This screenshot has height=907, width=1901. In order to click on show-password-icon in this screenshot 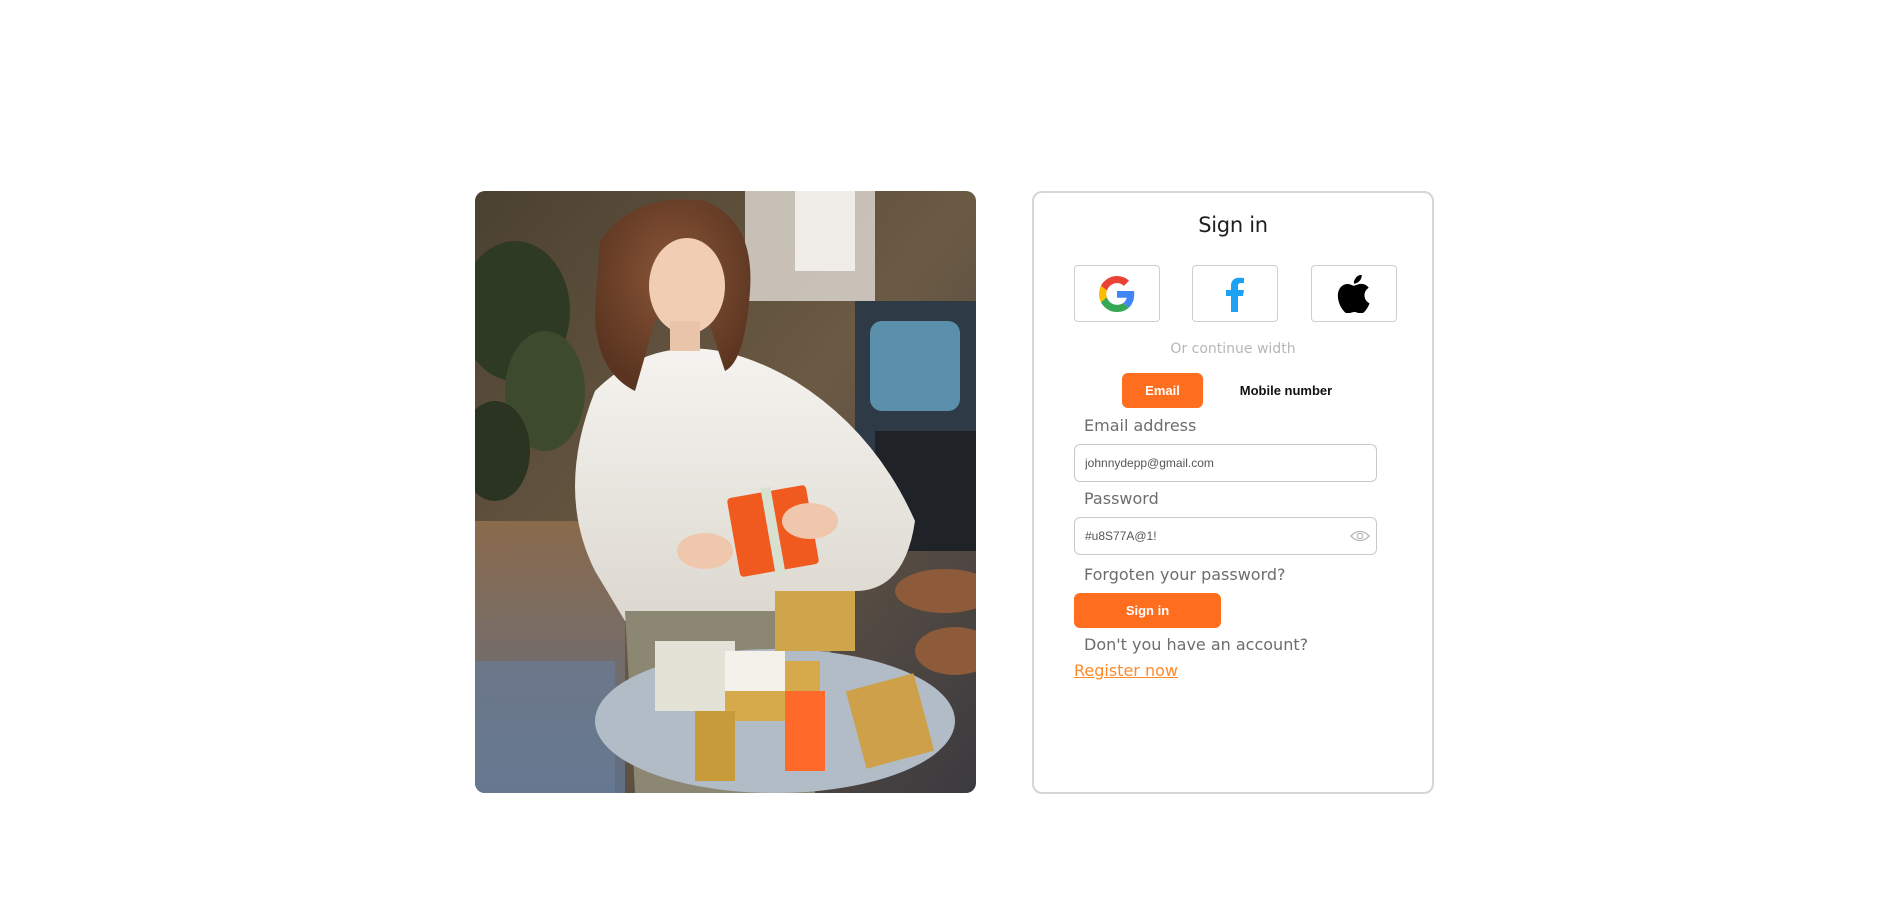, I will do `click(1360, 536)`.